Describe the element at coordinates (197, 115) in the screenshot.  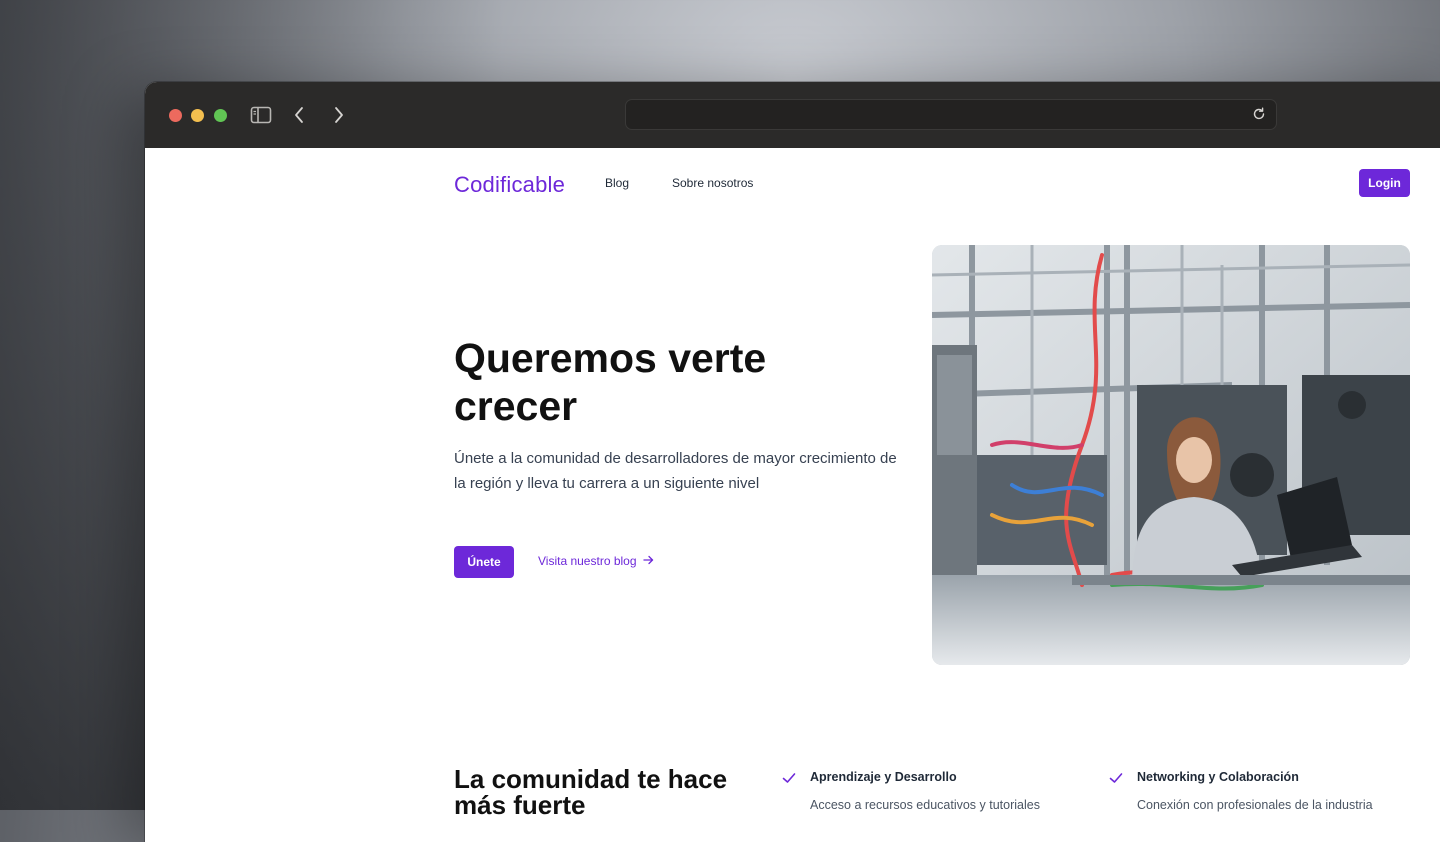
I see `minimize-window-button` at that location.